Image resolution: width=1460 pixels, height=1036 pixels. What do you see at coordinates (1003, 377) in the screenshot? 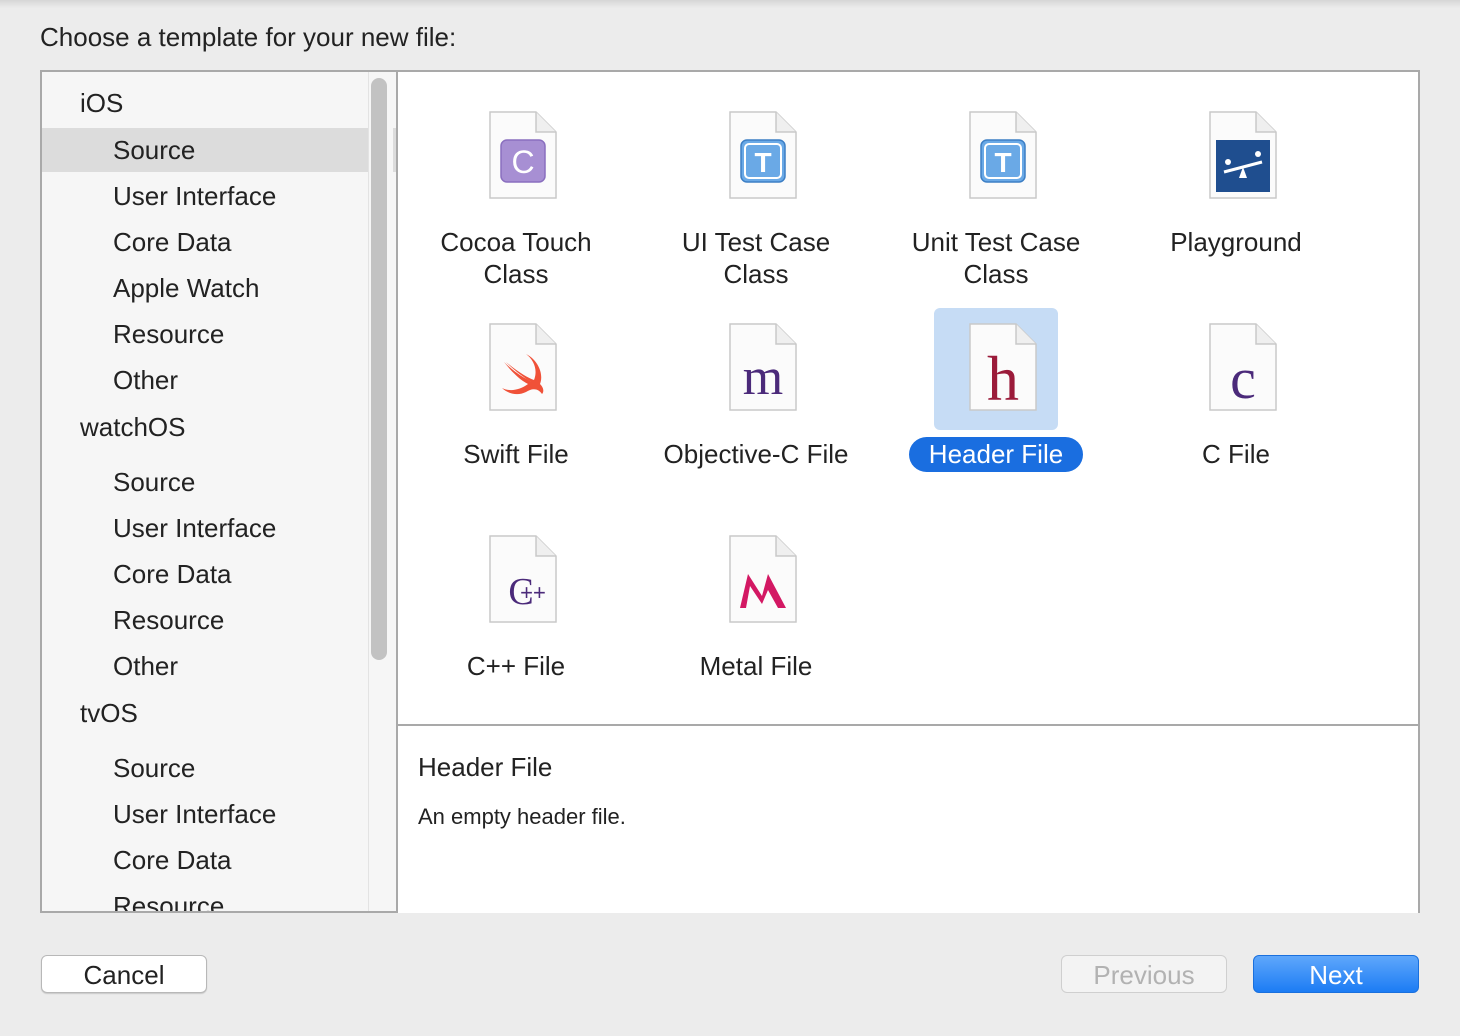
I see `svg-text: h` at bounding box center [1003, 377].